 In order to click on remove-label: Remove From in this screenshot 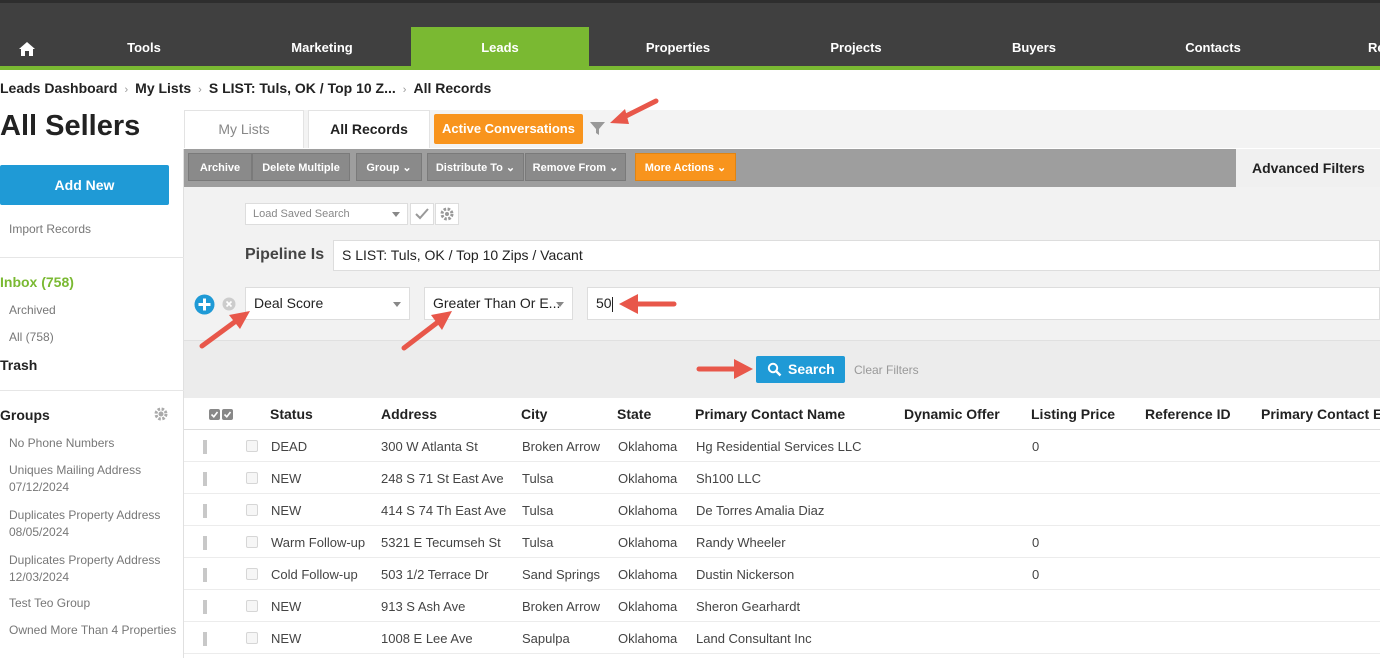, I will do `click(569, 168)`.